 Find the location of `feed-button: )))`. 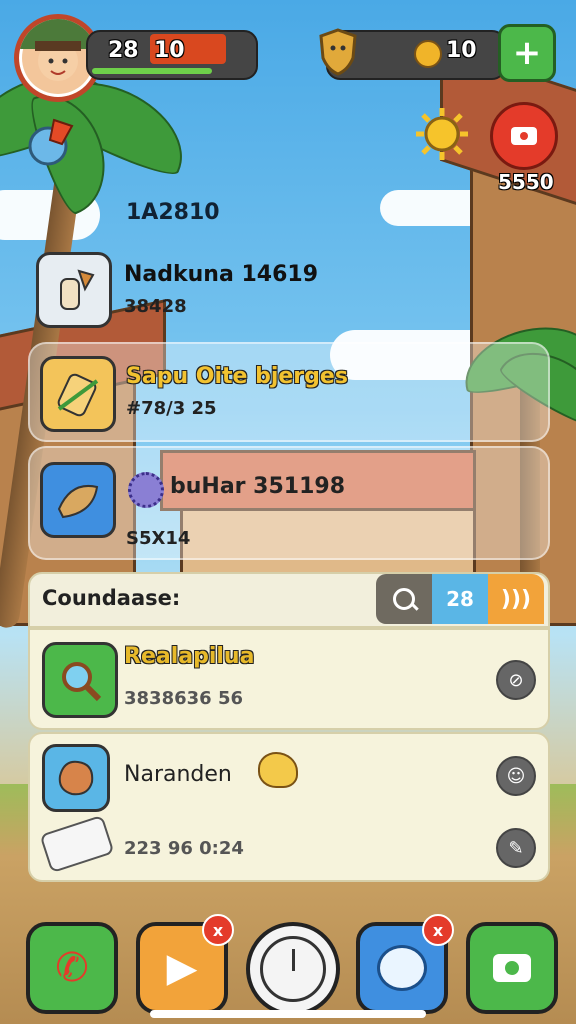

feed-button: ))) is located at coordinates (516, 599).